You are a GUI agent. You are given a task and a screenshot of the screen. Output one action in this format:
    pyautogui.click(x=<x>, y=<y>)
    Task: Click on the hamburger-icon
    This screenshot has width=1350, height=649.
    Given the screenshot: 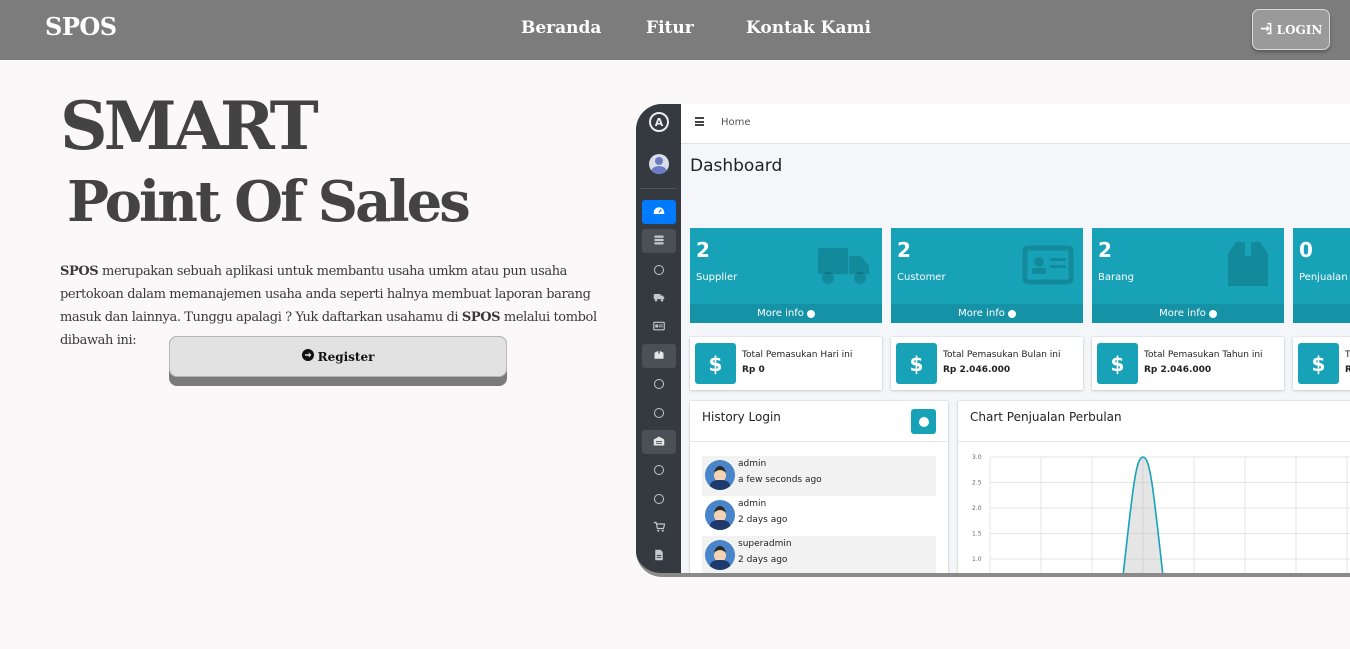 What is the action you would take?
    pyautogui.click(x=699, y=121)
    